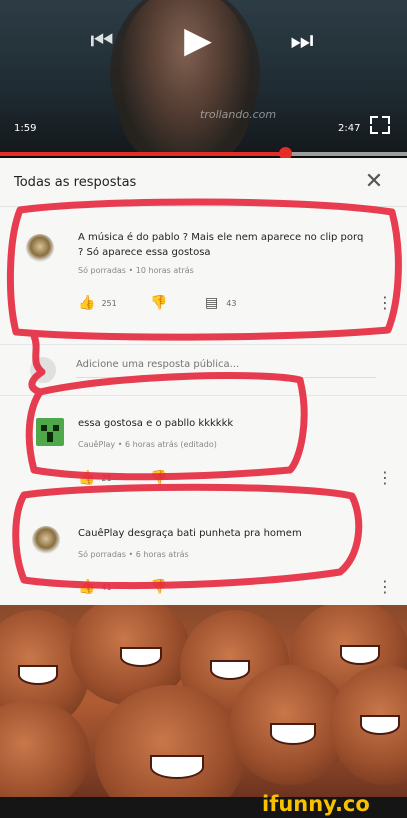 The height and width of the screenshot is (818, 407). What do you see at coordinates (349, 128) in the screenshot?
I see `total-time: 2:47` at bounding box center [349, 128].